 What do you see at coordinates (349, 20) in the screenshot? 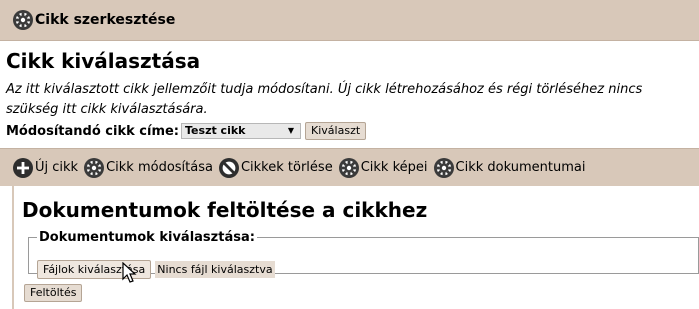
I see `header-bar: Cikk szerkesztése` at bounding box center [349, 20].